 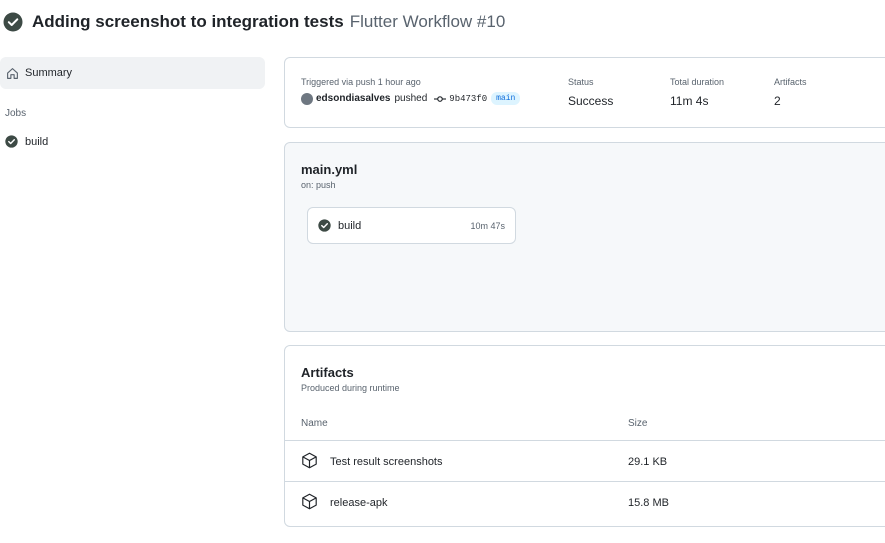 What do you see at coordinates (790, 101) in the screenshot?
I see `artifacts-count: 2` at bounding box center [790, 101].